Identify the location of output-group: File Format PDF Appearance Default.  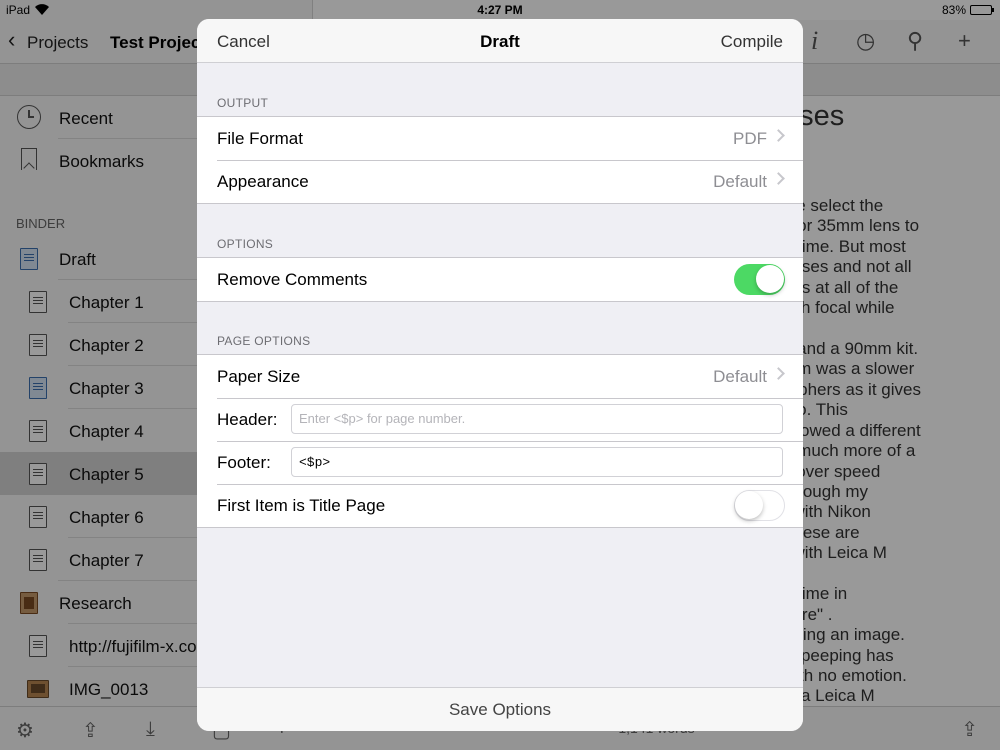
(500, 160).